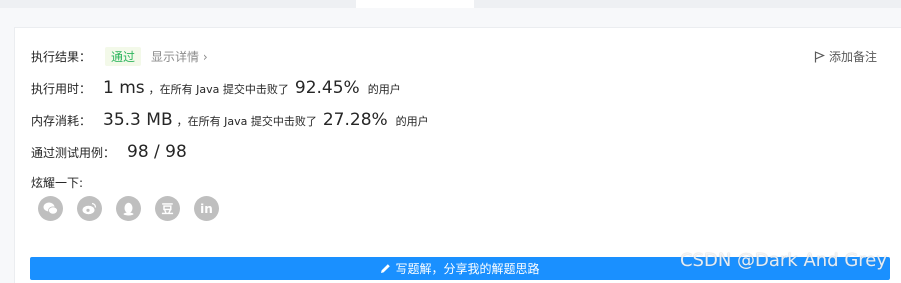 This screenshot has height=283, width=901. I want to click on qq-glyph, so click(128, 208).